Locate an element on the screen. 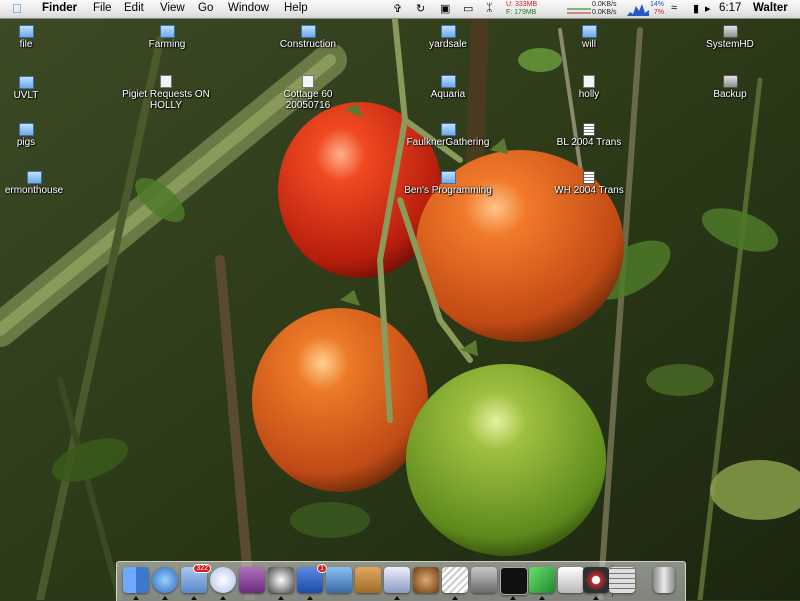 The width and height of the screenshot is (800, 601). menu-window: Window is located at coordinates (248, 8).